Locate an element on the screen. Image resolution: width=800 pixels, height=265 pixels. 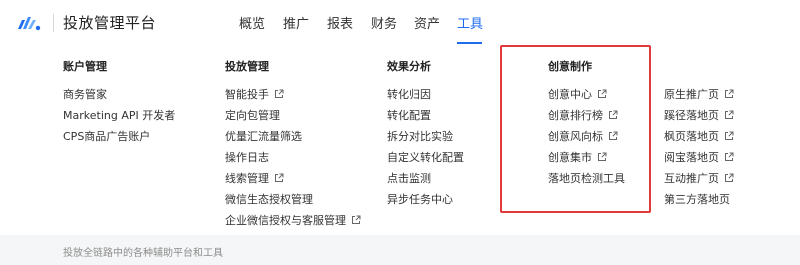
menu-item: CPS商品广告账户 is located at coordinates (119, 139).